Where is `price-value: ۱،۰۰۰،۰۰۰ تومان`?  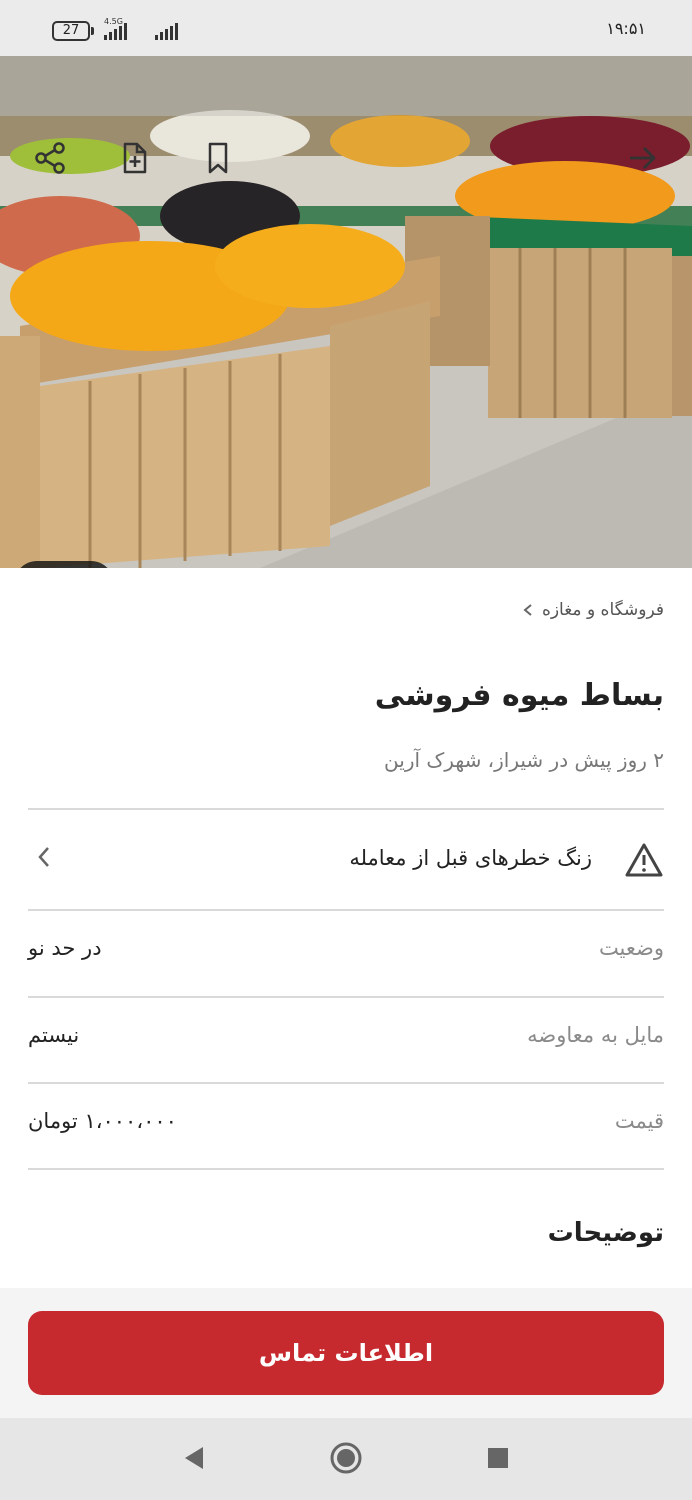 price-value: ۱،۰۰۰،۰۰۰ تومان is located at coordinates (102, 1121).